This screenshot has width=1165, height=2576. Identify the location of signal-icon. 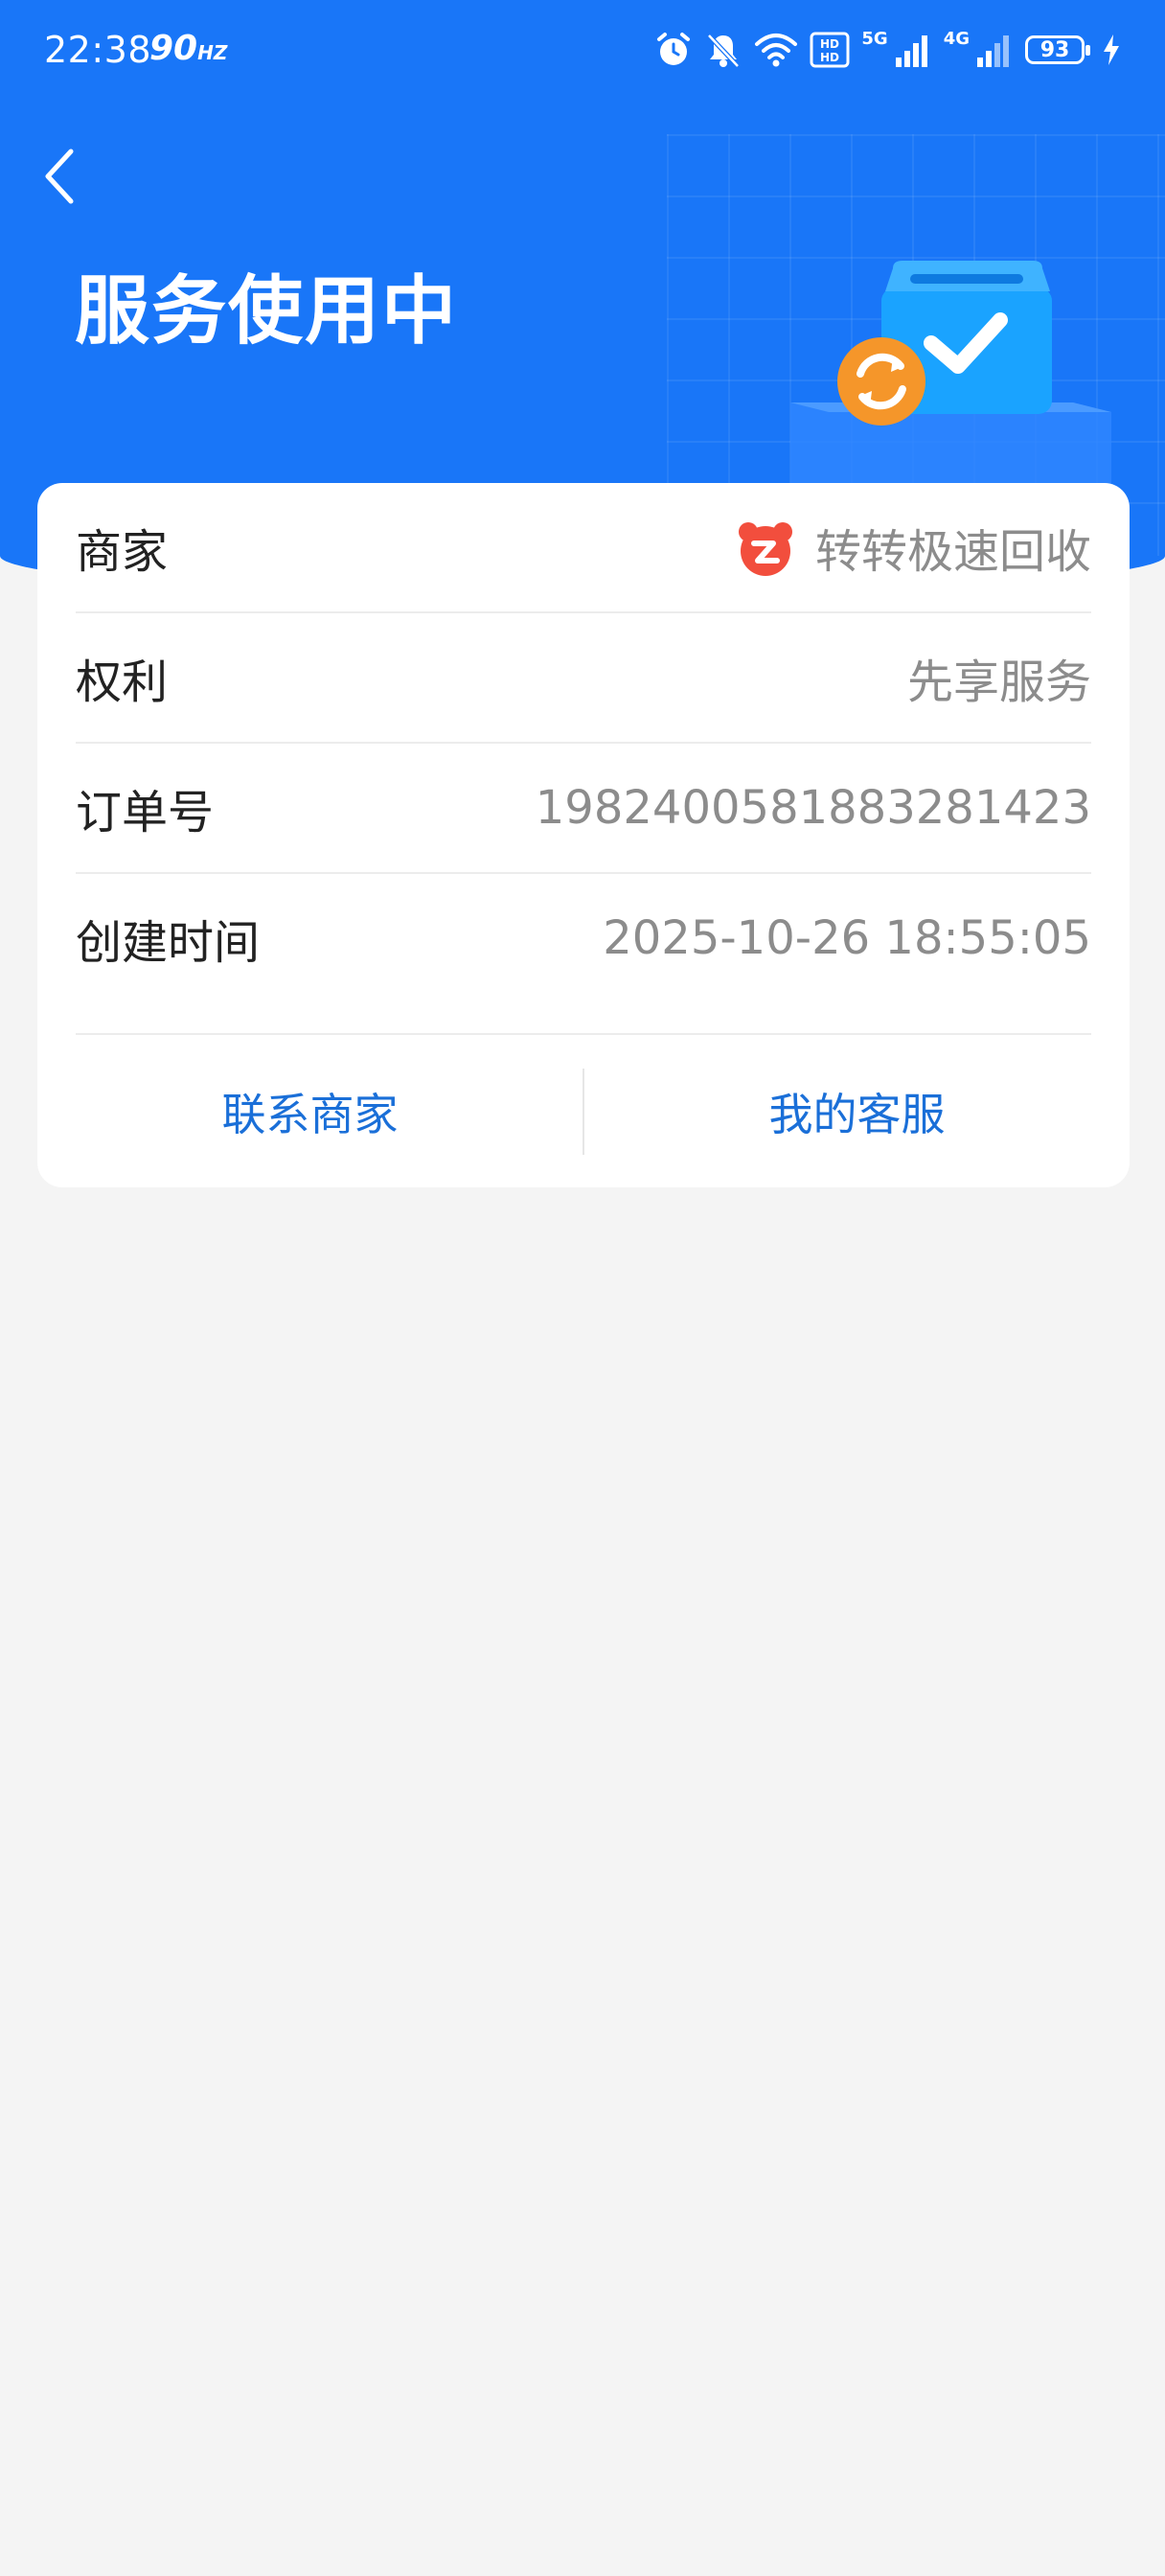
(913, 50).